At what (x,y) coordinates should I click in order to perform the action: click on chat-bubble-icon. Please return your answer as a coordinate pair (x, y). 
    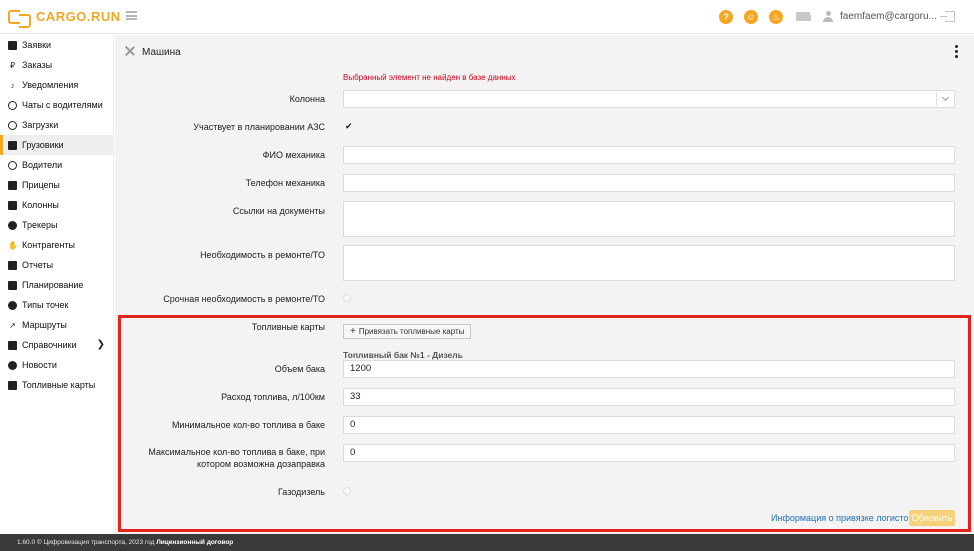
    Looking at the image, I should click on (12, 105).